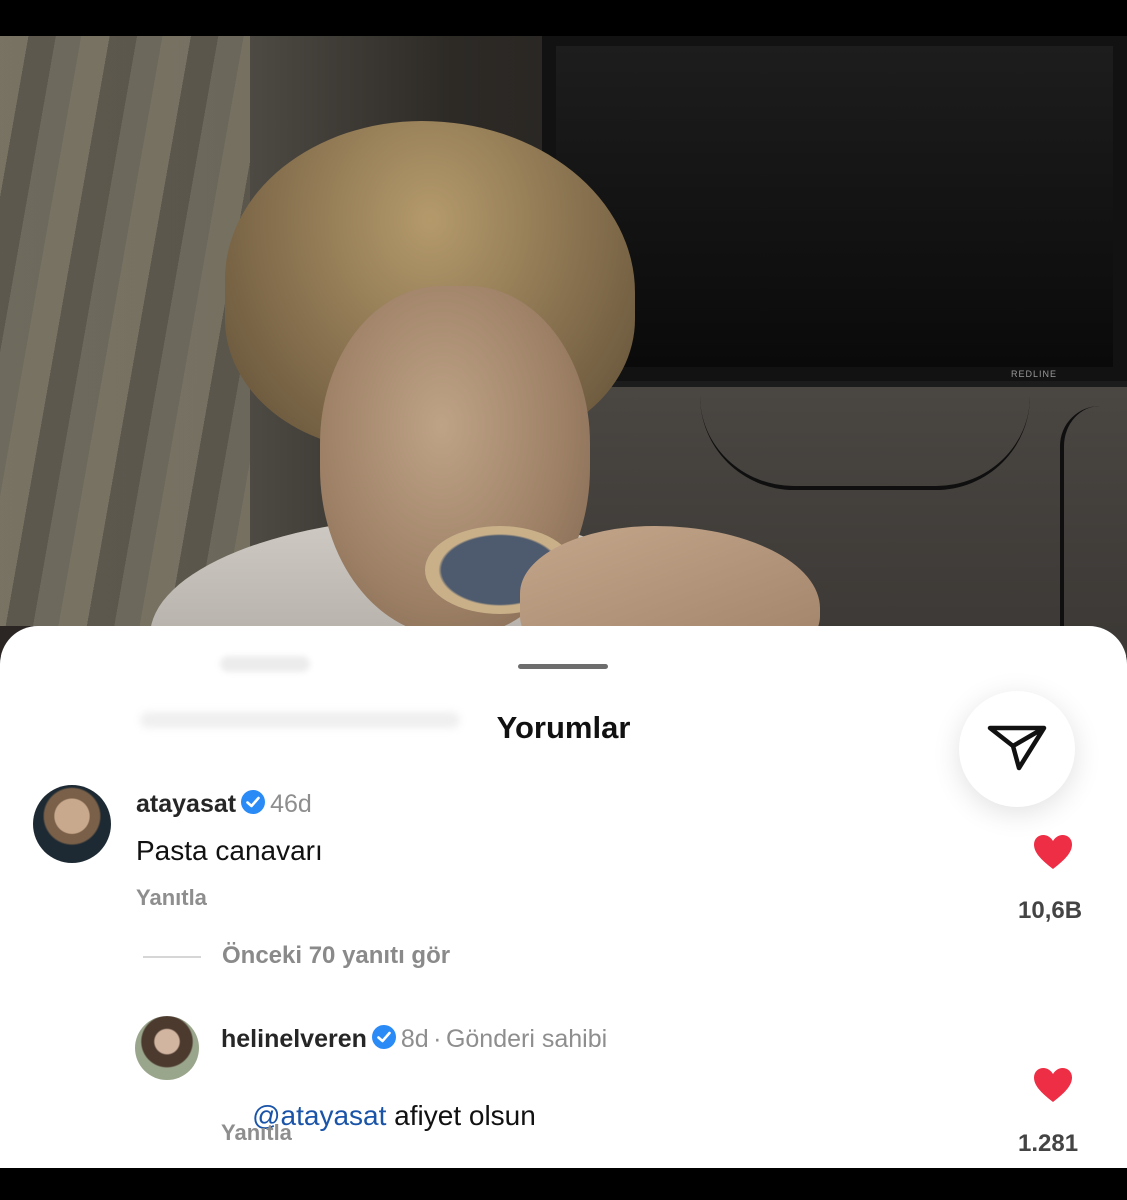  Describe the element at coordinates (229, 850) in the screenshot. I see `comment-text: Pasta canavarı` at that location.